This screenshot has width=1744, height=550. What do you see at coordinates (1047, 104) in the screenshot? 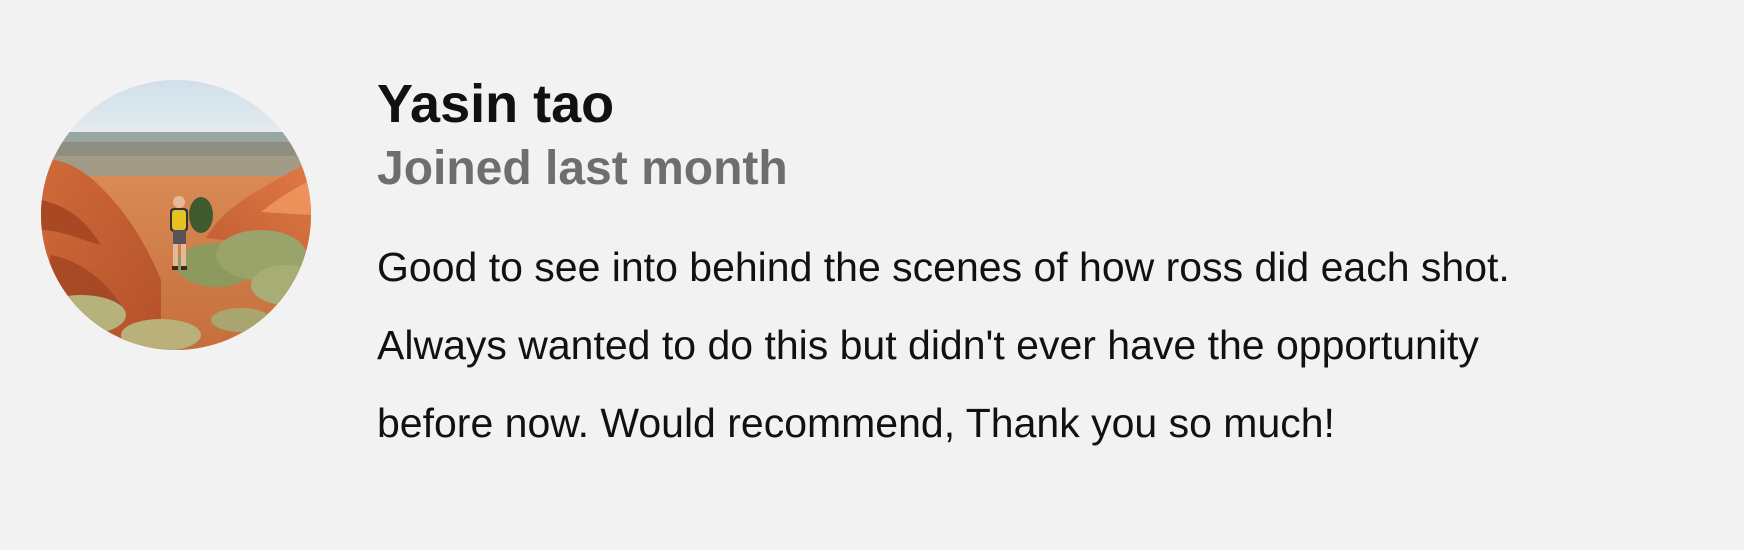
I see `author-name: Yasin tao` at bounding box center [1047, 104].